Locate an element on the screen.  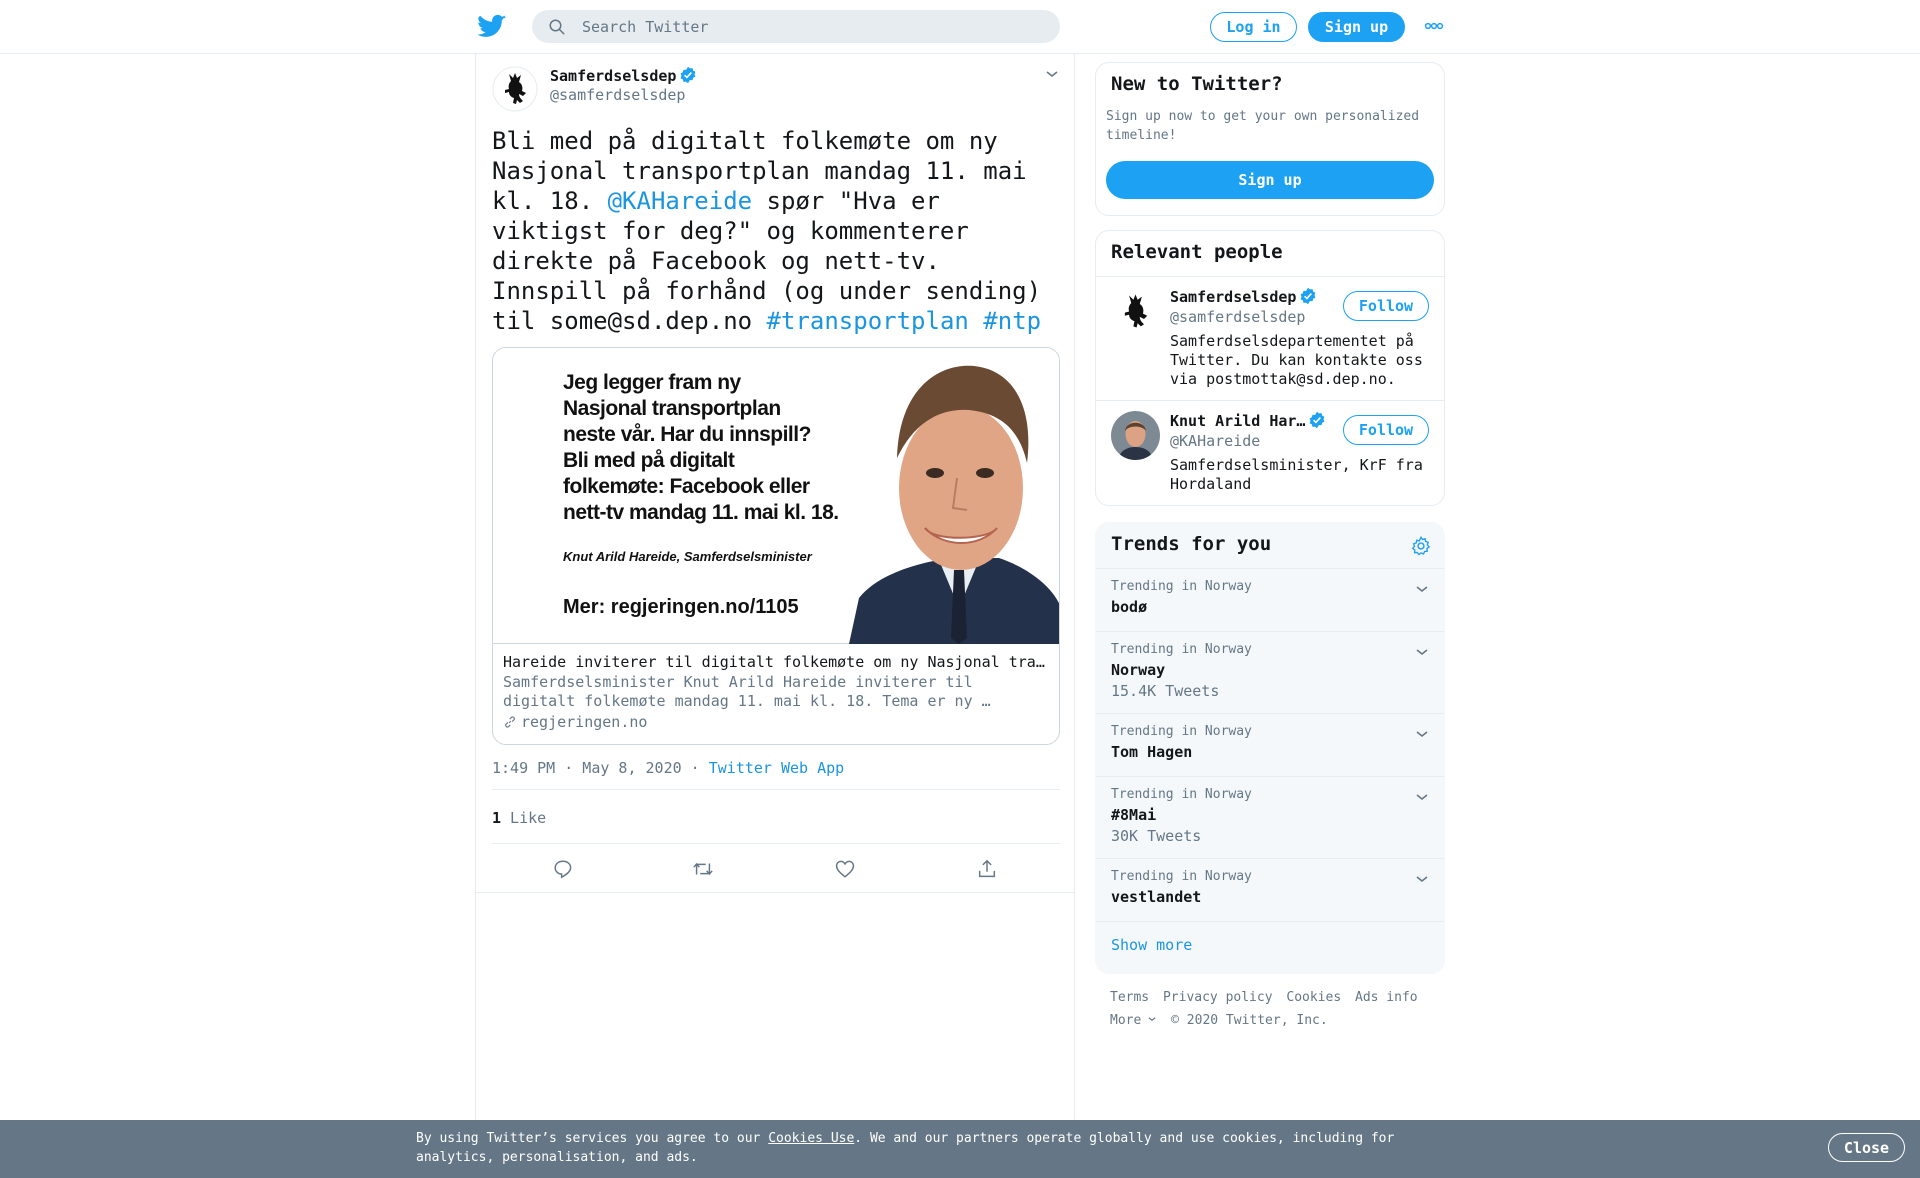
retweet-icon is located at coordinates (703, 869).